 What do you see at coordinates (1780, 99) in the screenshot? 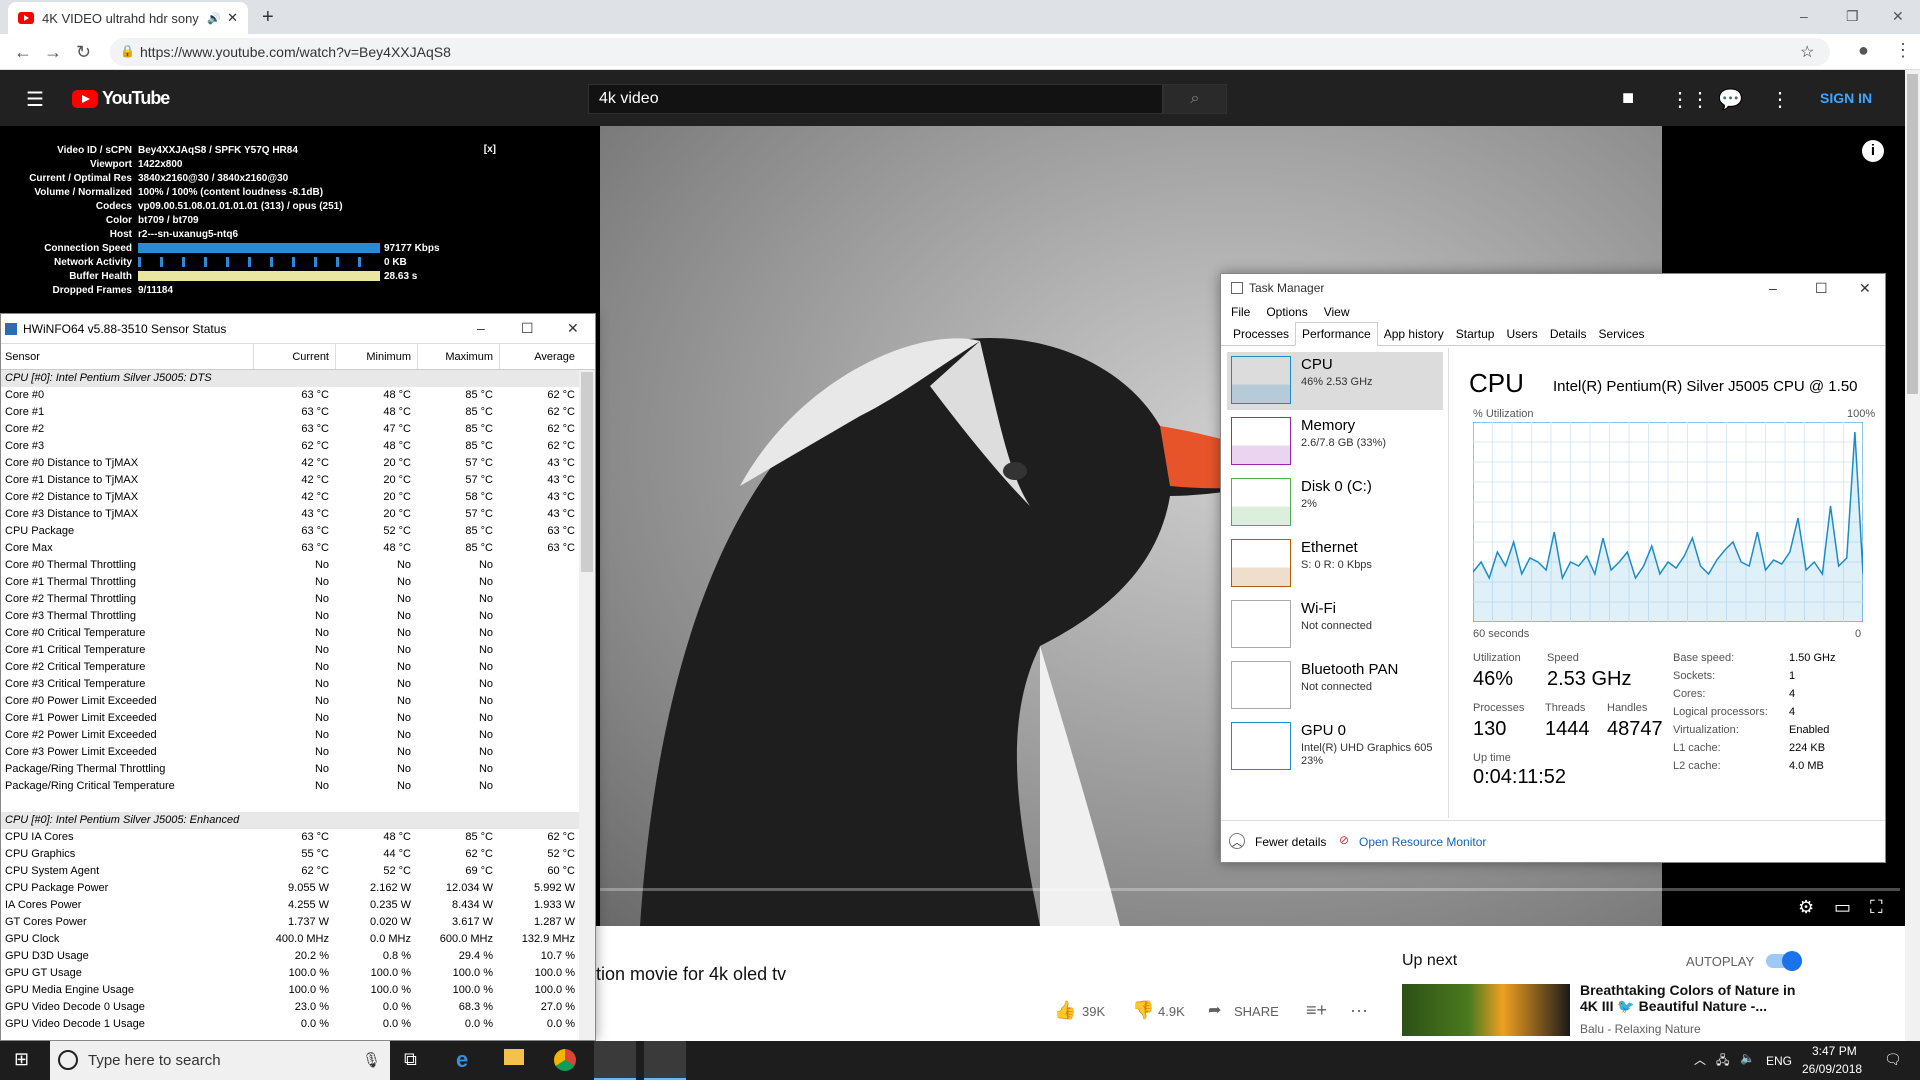
I see `settings-kebab-icon: ⋮` at bounding box center [1780, 99].